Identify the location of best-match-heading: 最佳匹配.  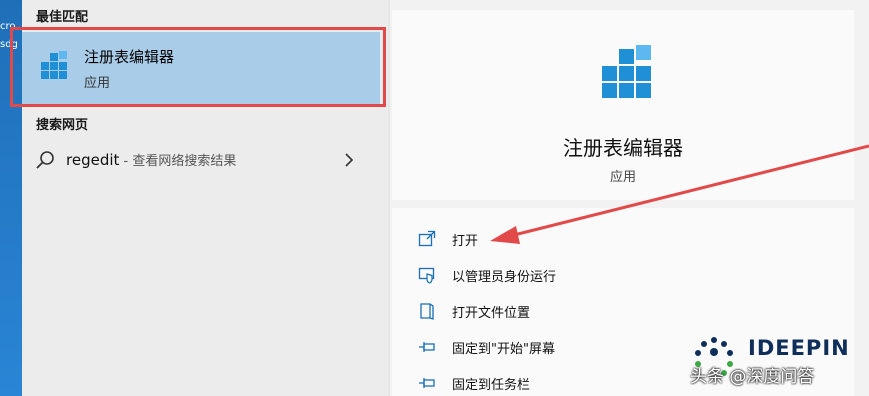
(62, 17).